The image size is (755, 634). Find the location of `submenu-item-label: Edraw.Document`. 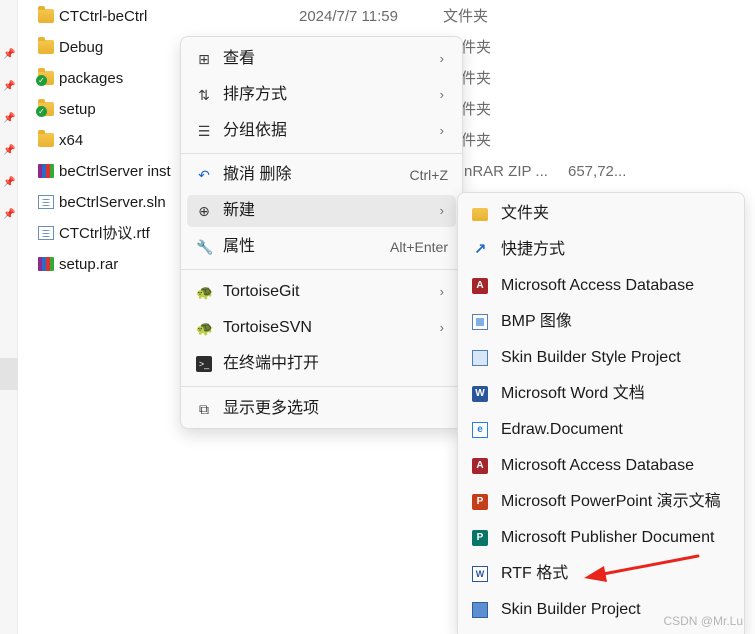

submenu-item-label: Edraw.Document is located at coordinates (562, 429).